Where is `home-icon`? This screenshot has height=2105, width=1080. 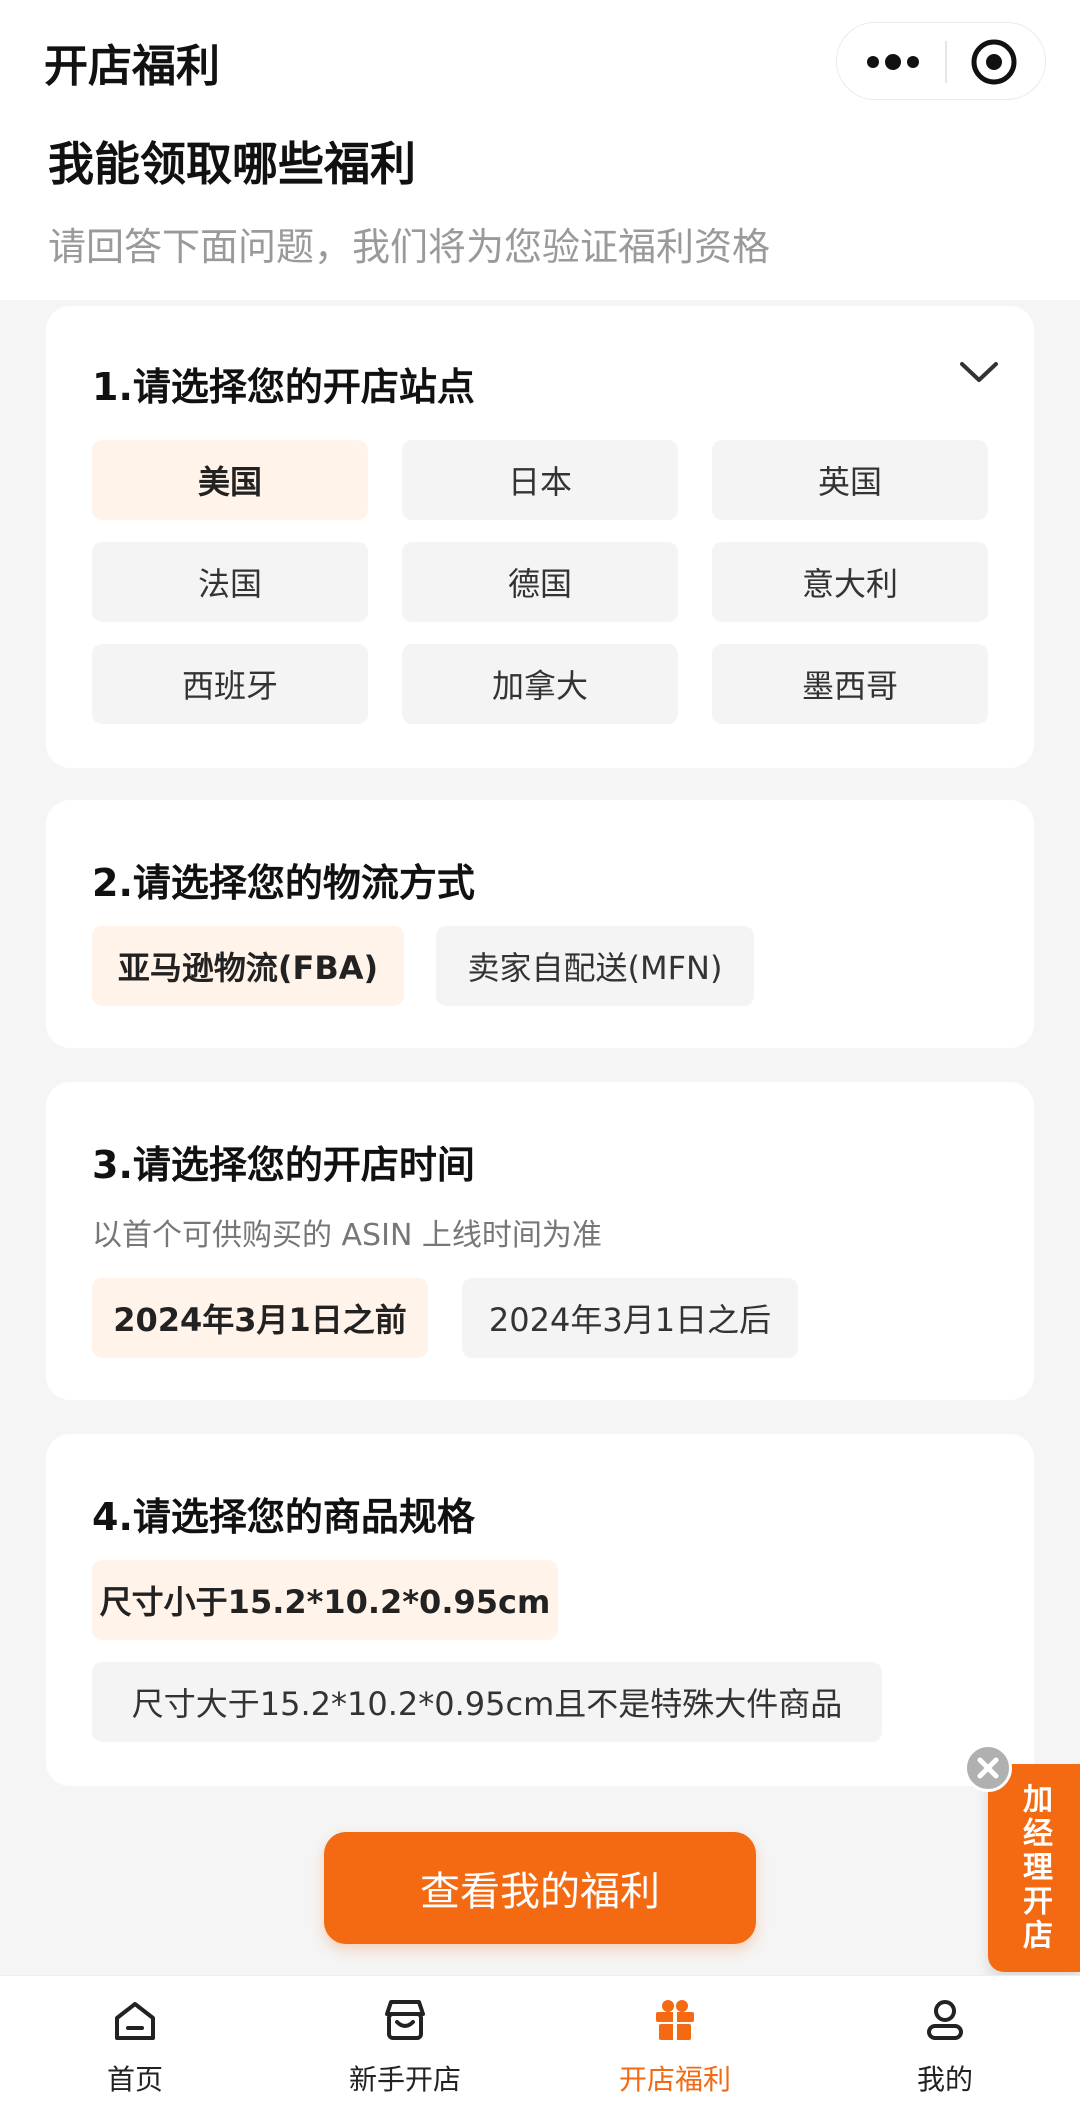
home-icon is located at coordinates (135, 2021).